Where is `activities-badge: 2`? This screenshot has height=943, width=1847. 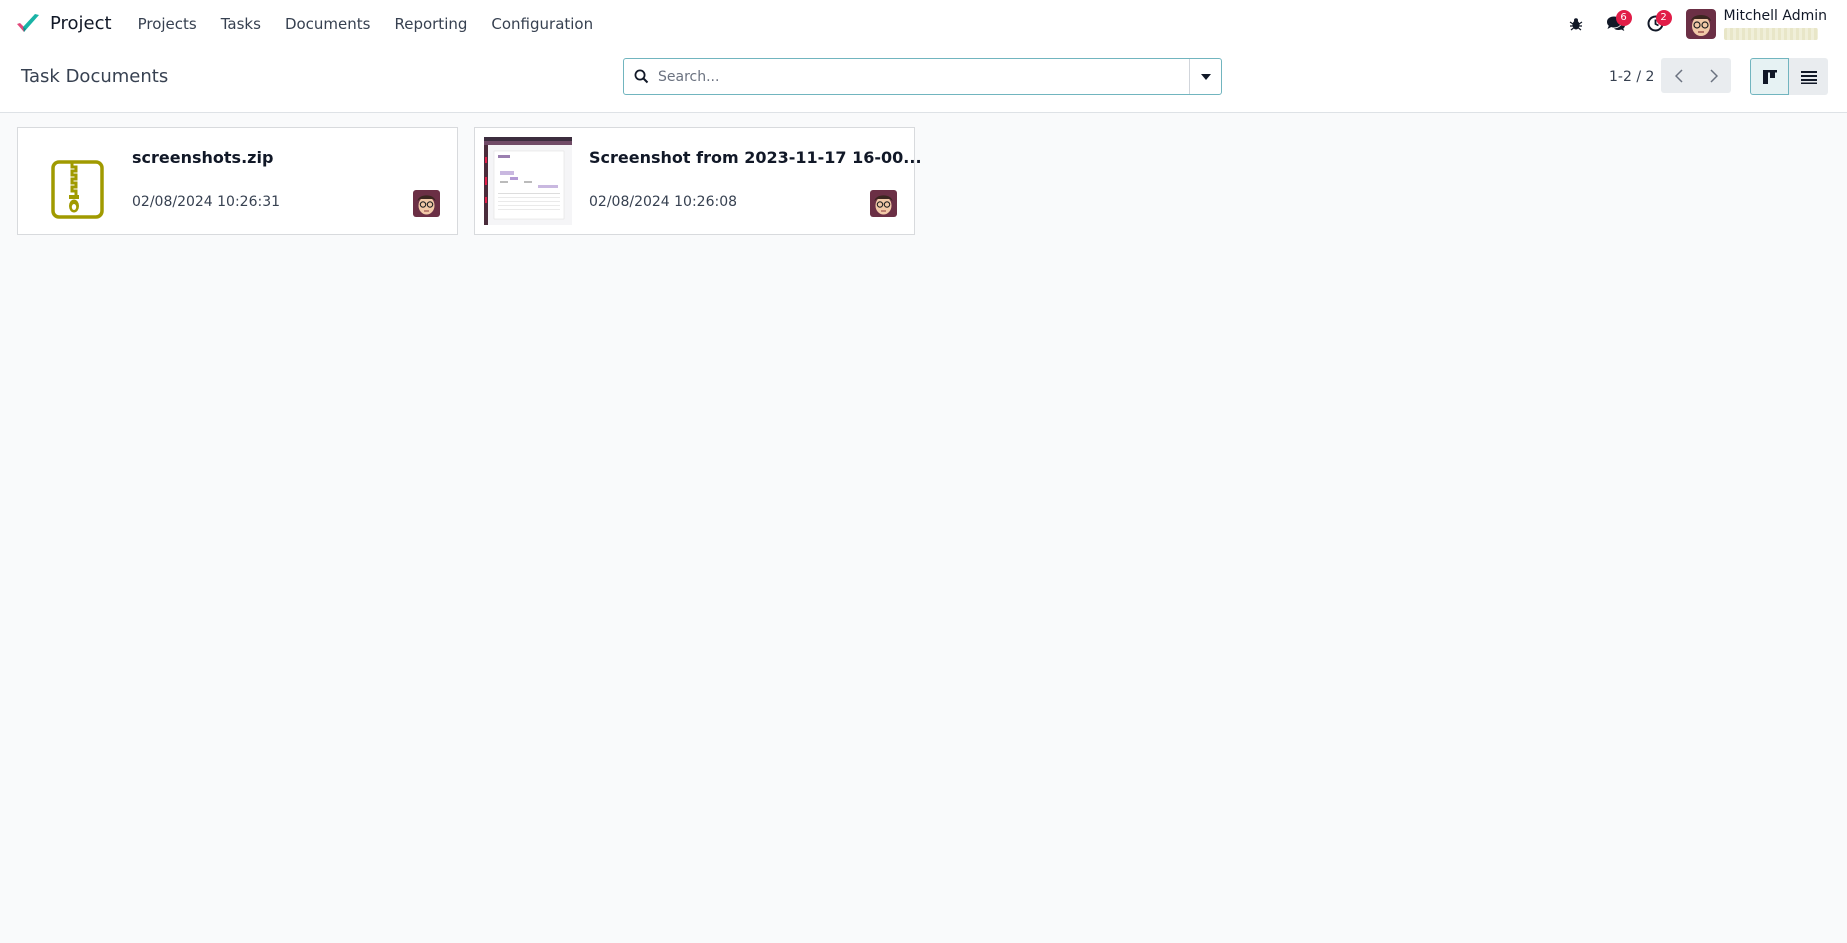
activities-badge: 2 is located at coordinates (1663, 18).